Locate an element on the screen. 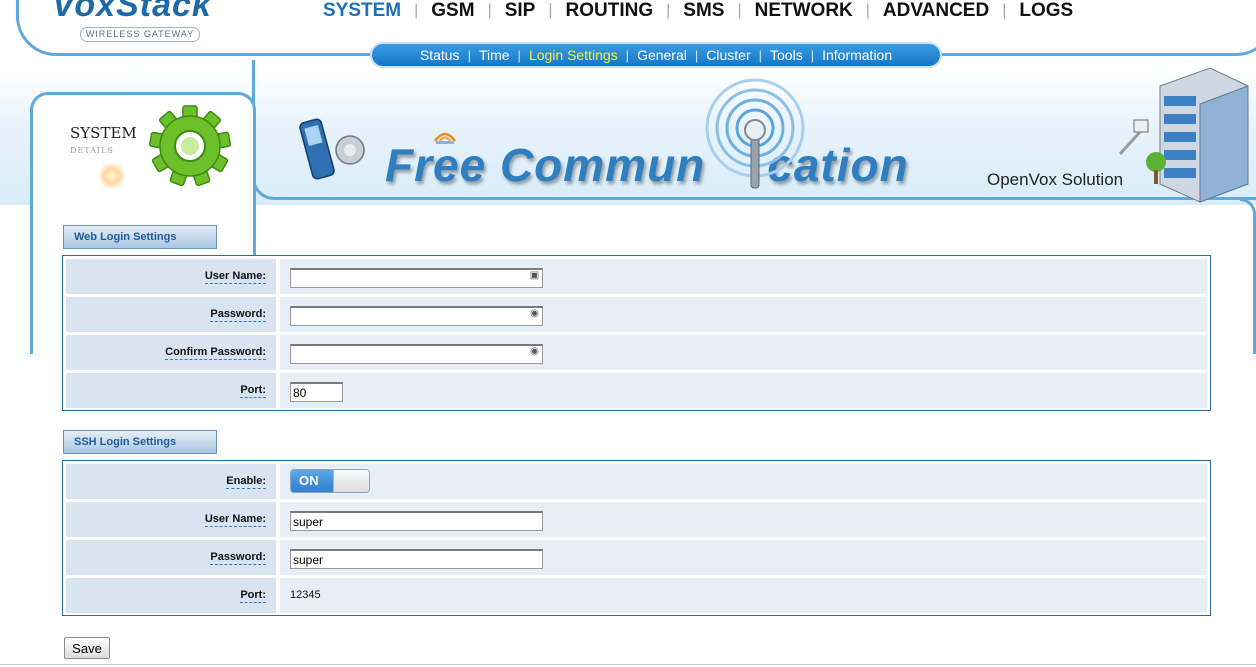  ssh-password-label: Password: is located at coordinates (238, 558).